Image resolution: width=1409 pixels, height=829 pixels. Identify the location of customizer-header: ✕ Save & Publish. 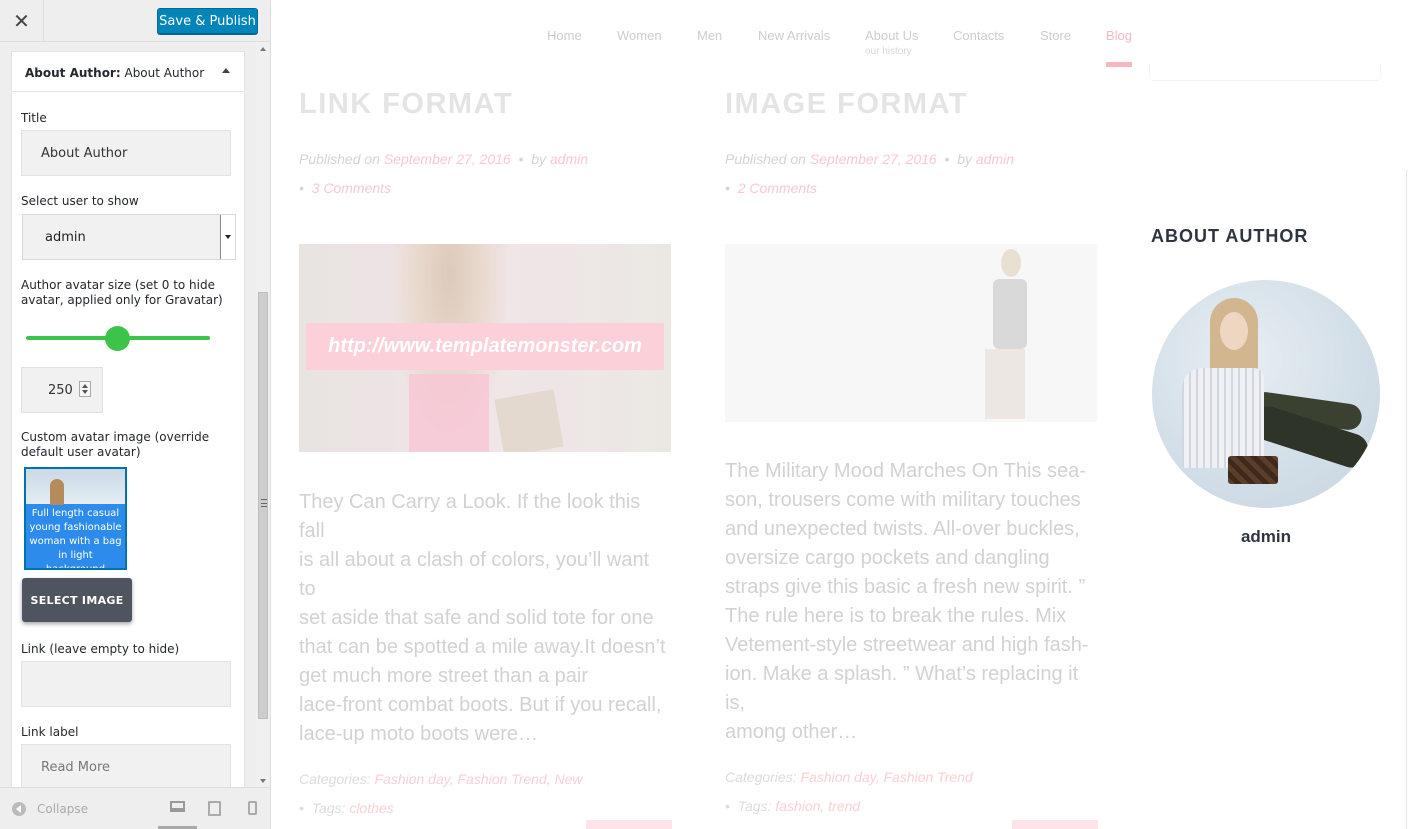
(135, 21).